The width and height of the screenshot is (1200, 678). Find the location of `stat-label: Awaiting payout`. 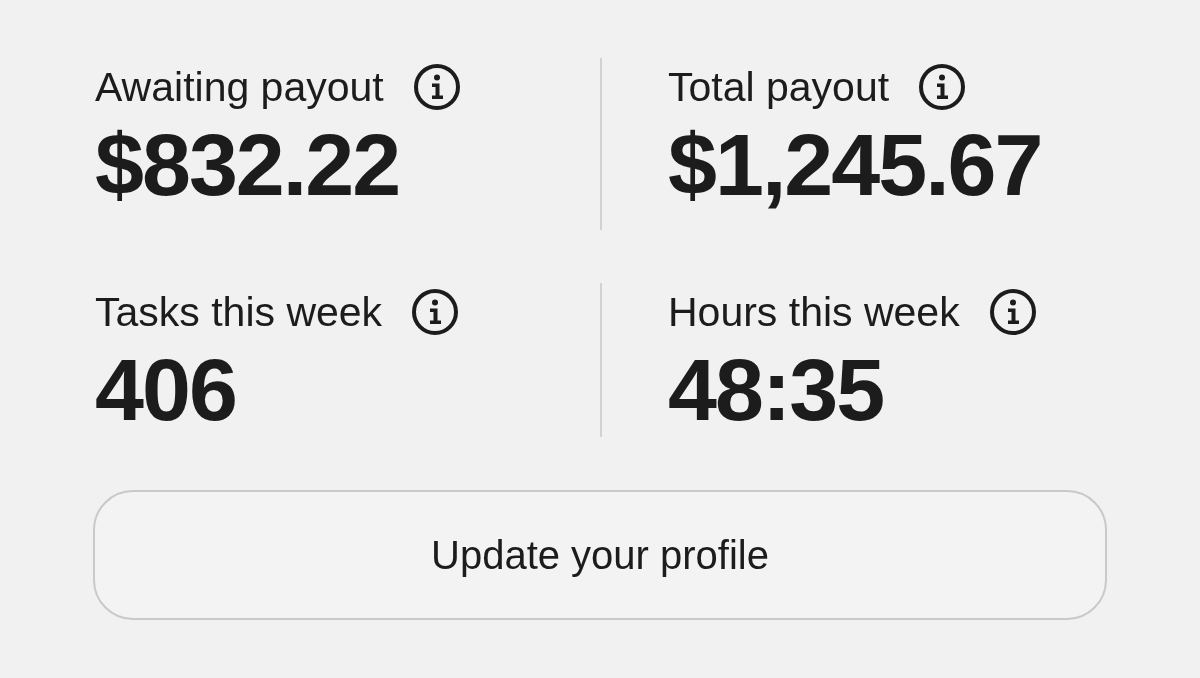

stat-label: Awaiting payout is located at coordinates (239, 87).